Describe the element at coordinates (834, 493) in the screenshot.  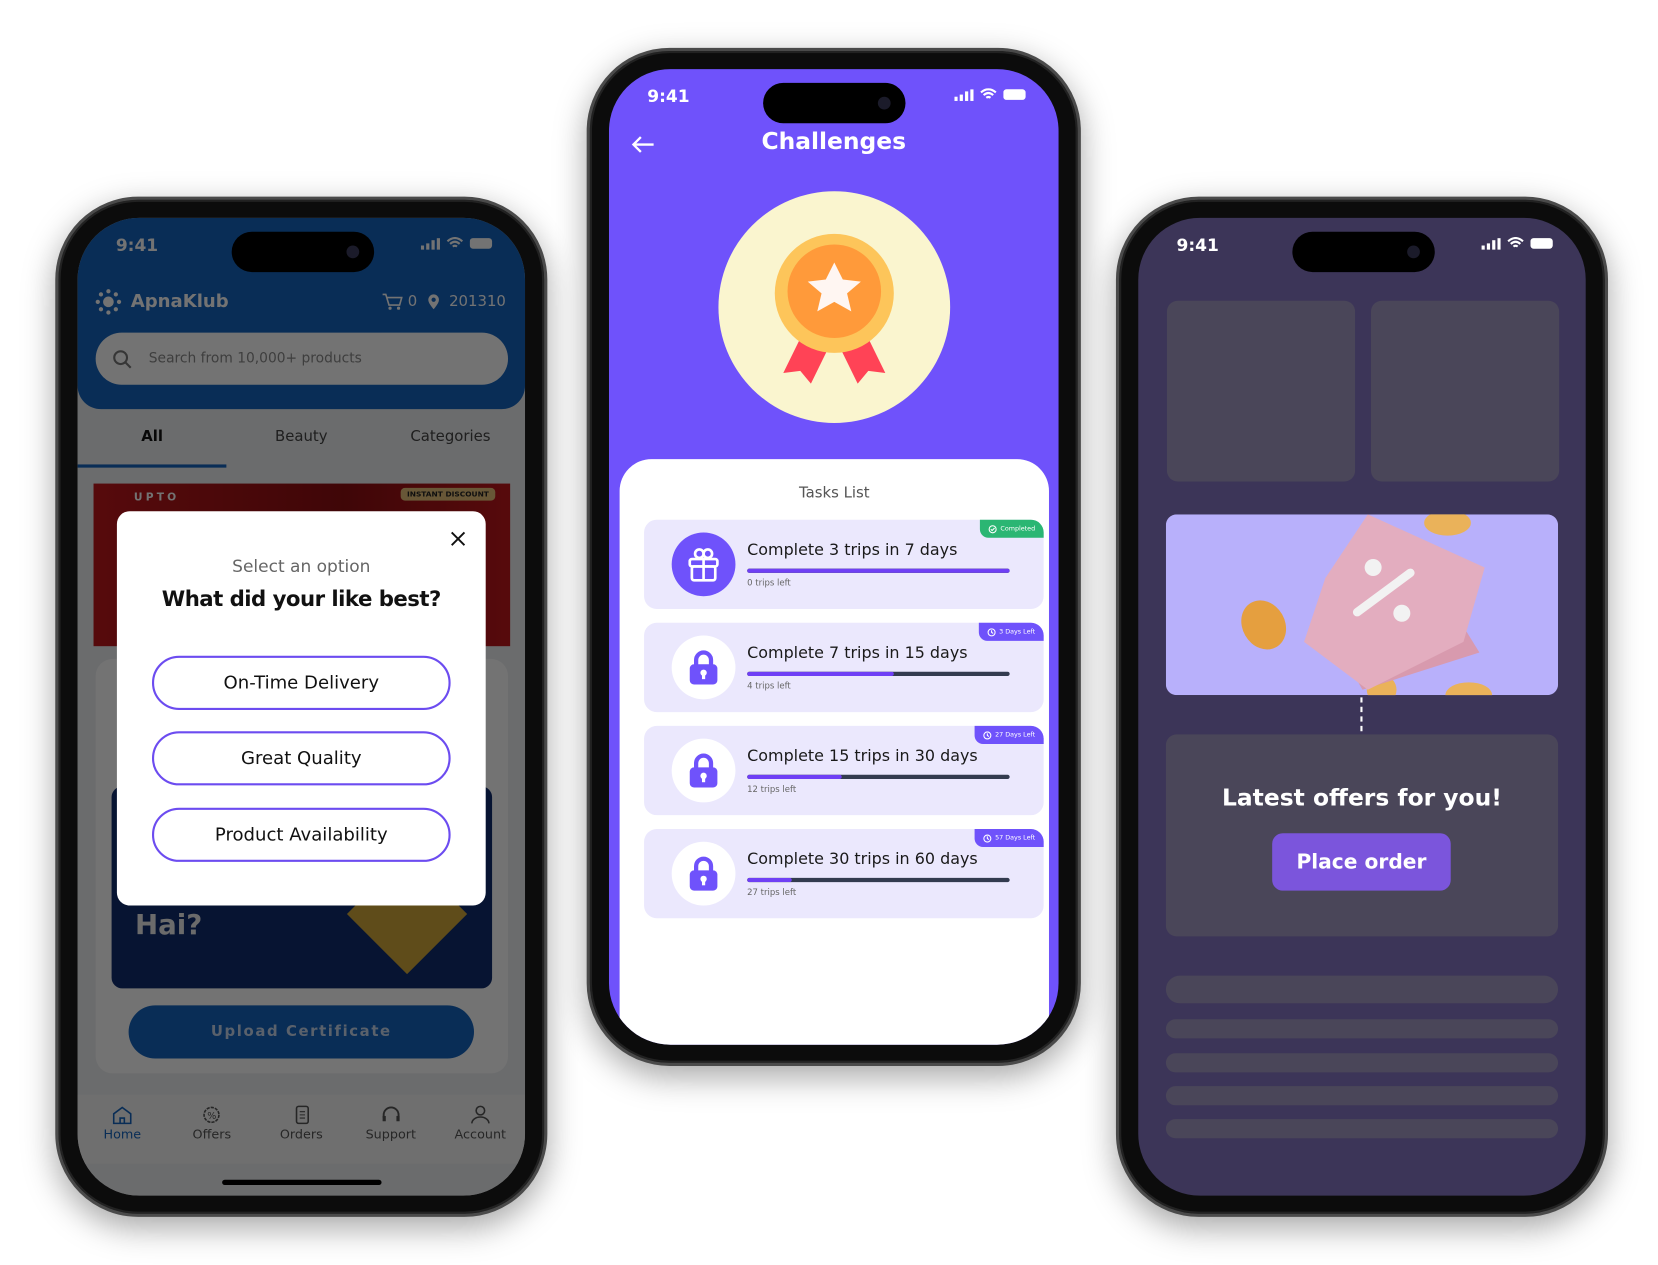
I see `tasks-list-title: Tasks List` at that location.